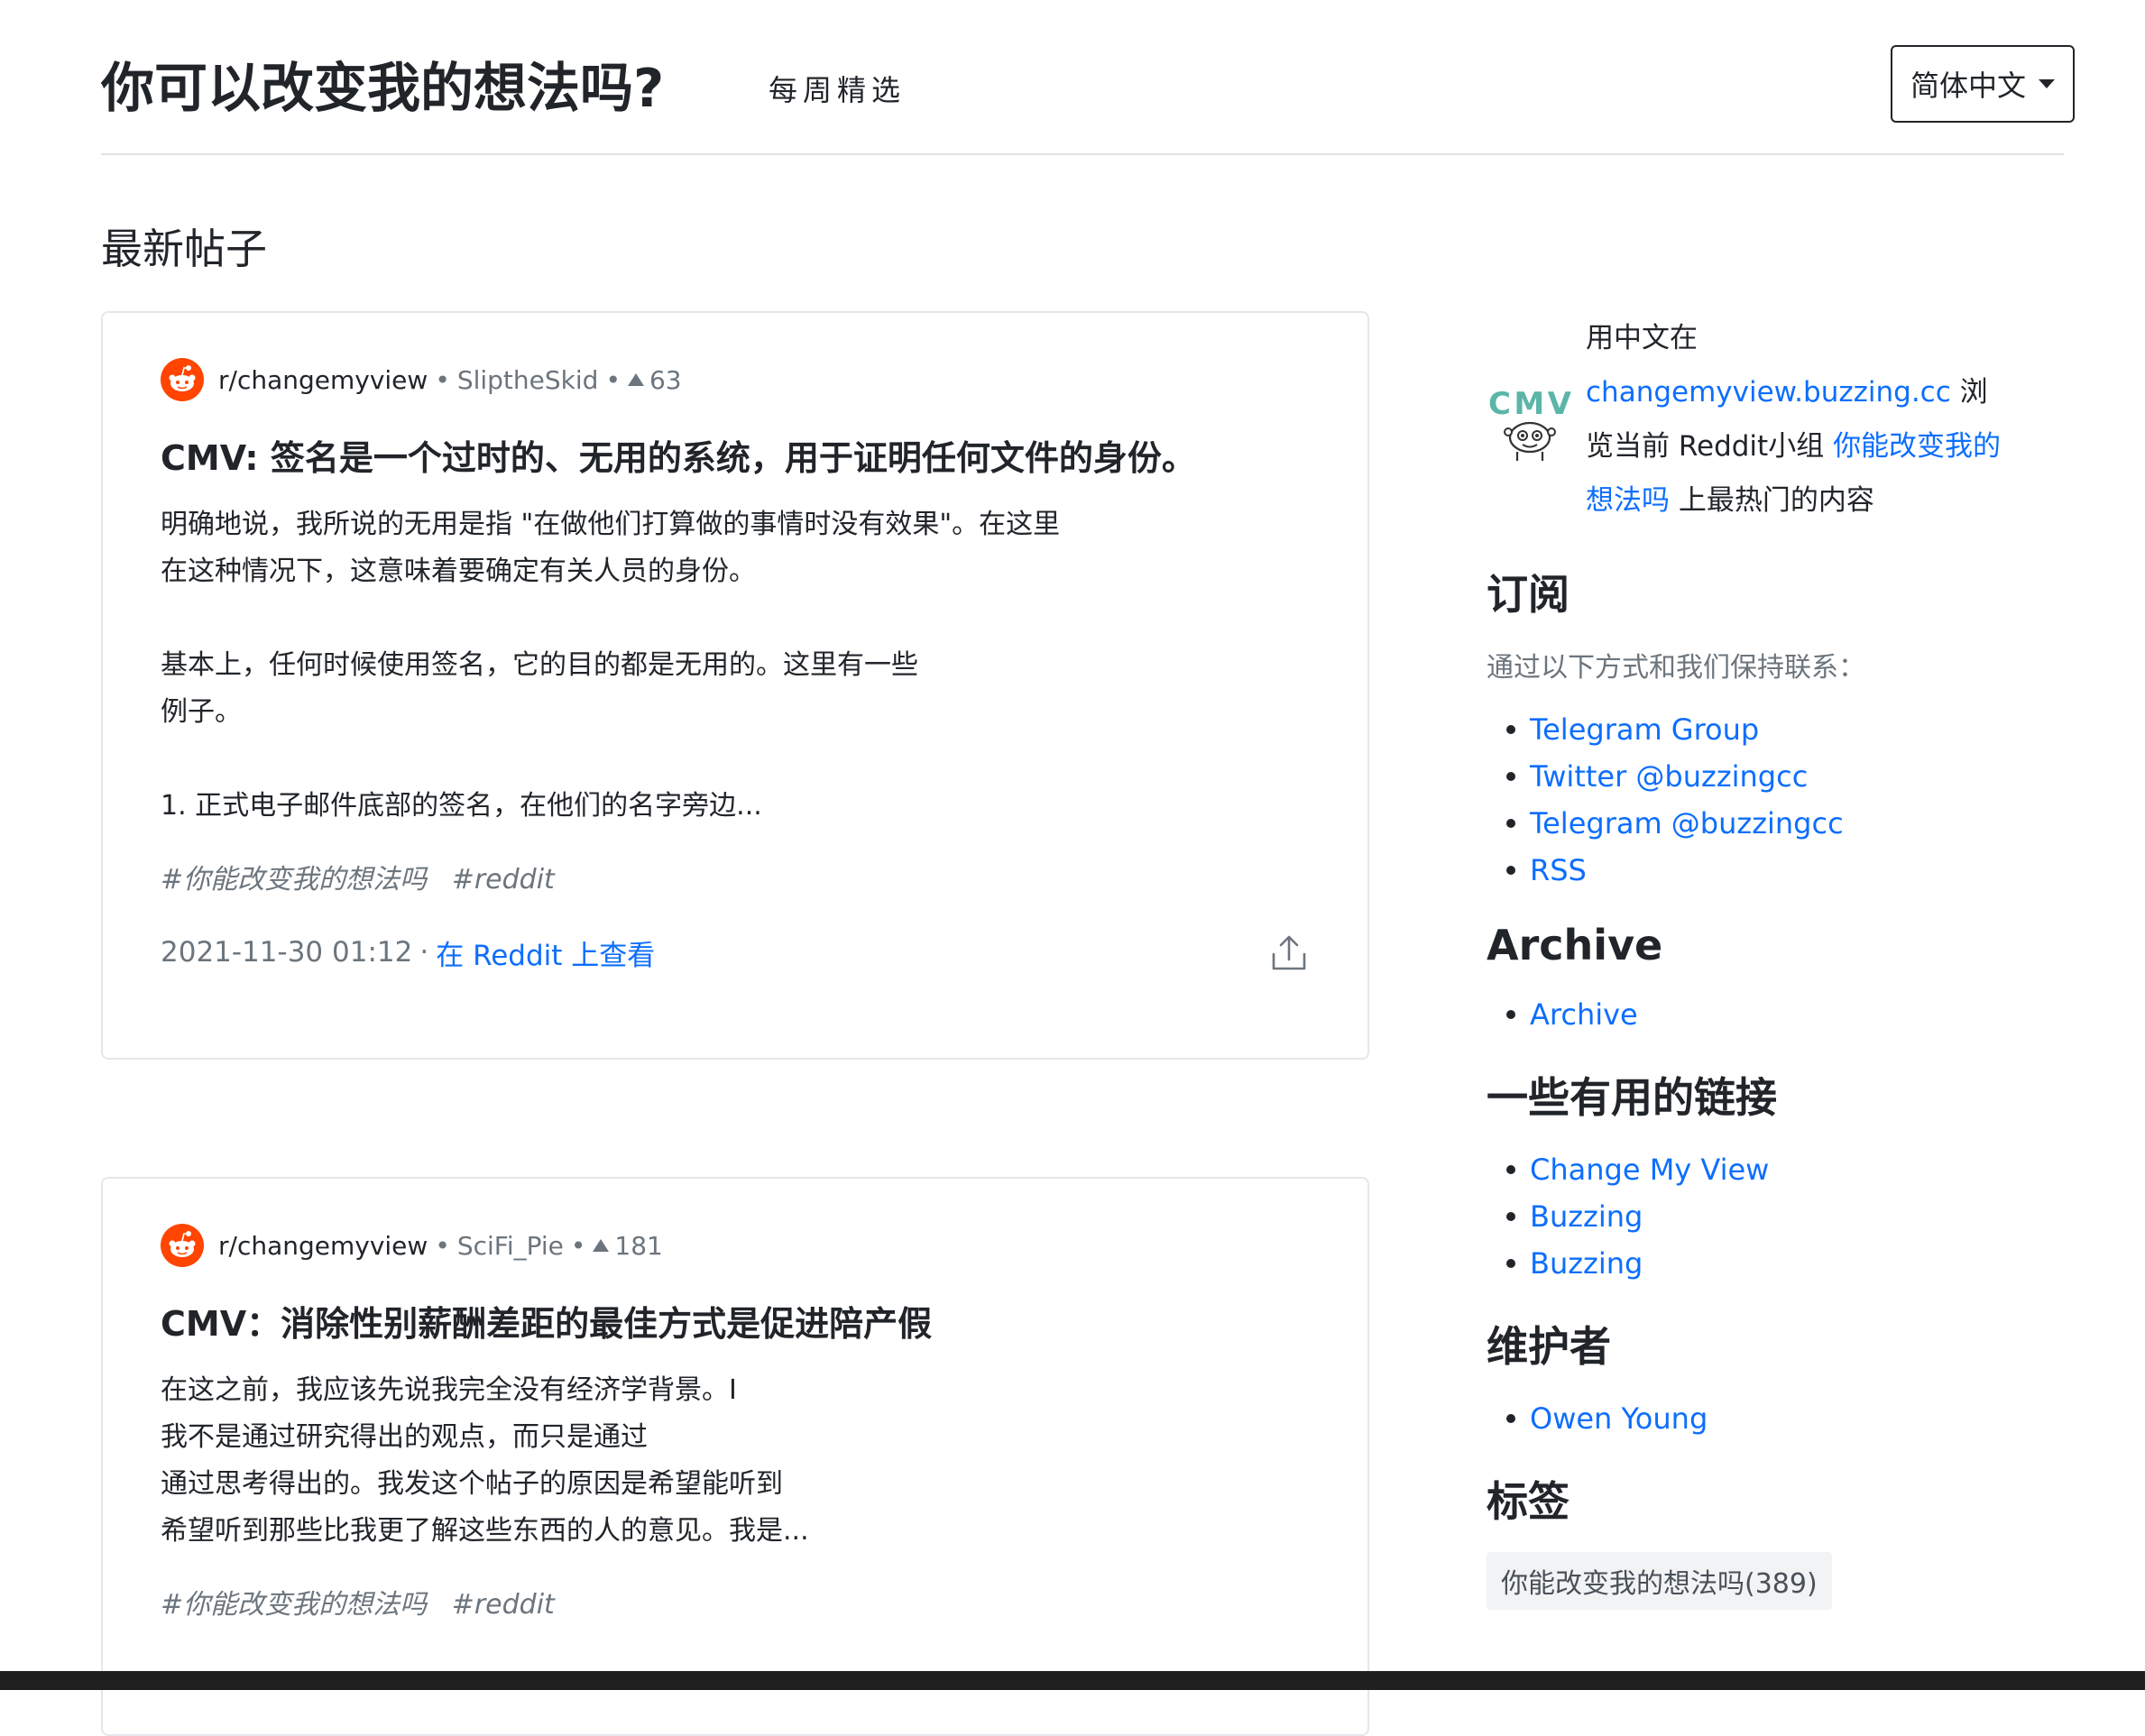 The image size is (2145, 1736). Describe the element at coordinates (1807, 729) in the screenshot. I see `subscribe-item: Telegram Group` at that location.